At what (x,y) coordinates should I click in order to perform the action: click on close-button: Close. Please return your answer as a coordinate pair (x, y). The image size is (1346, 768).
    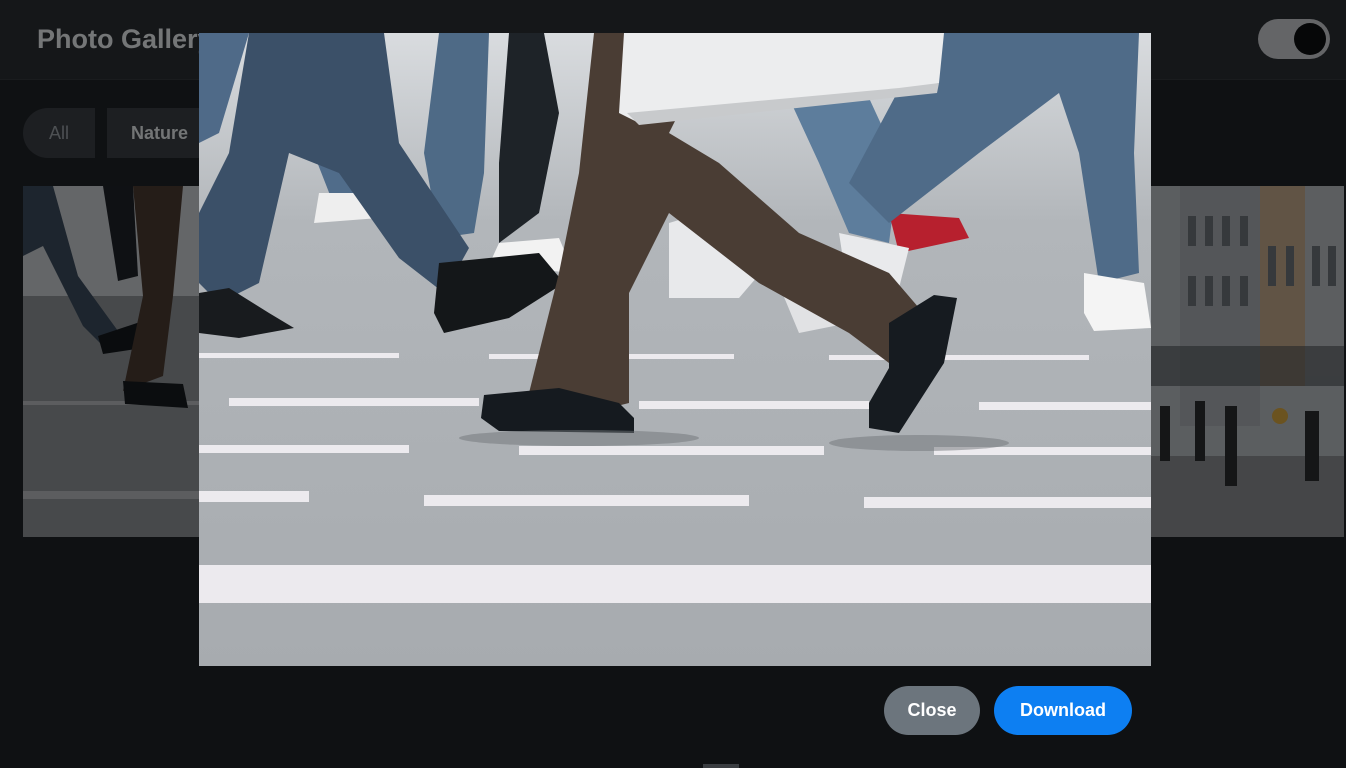
    Looking at the image, I should click on (932, 710).